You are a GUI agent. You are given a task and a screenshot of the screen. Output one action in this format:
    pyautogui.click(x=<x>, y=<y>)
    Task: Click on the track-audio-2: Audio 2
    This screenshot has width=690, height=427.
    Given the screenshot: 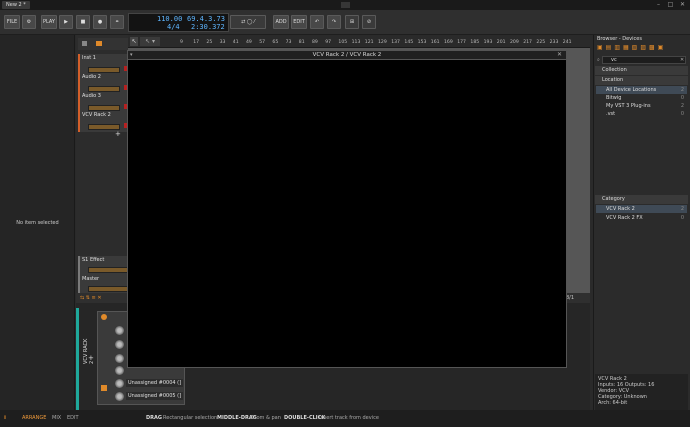 What is the action you would take?
    pyautogui.click(x=103, y=83)
    